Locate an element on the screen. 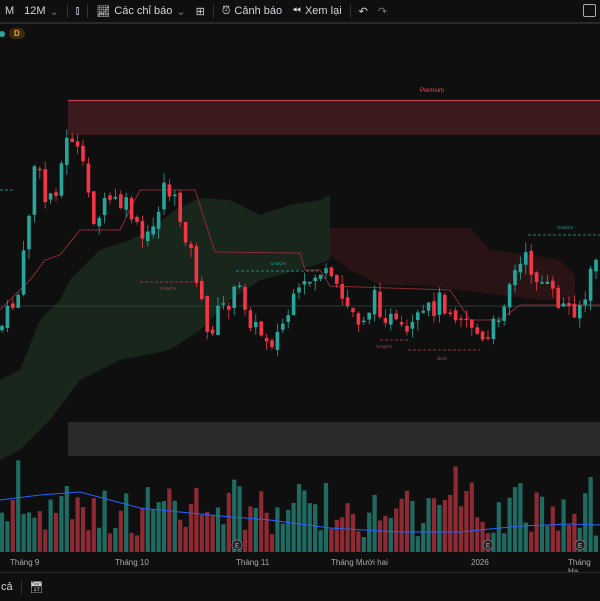  replay-button: ⏪︎ Xem lại is located at coordinates (317, 11).